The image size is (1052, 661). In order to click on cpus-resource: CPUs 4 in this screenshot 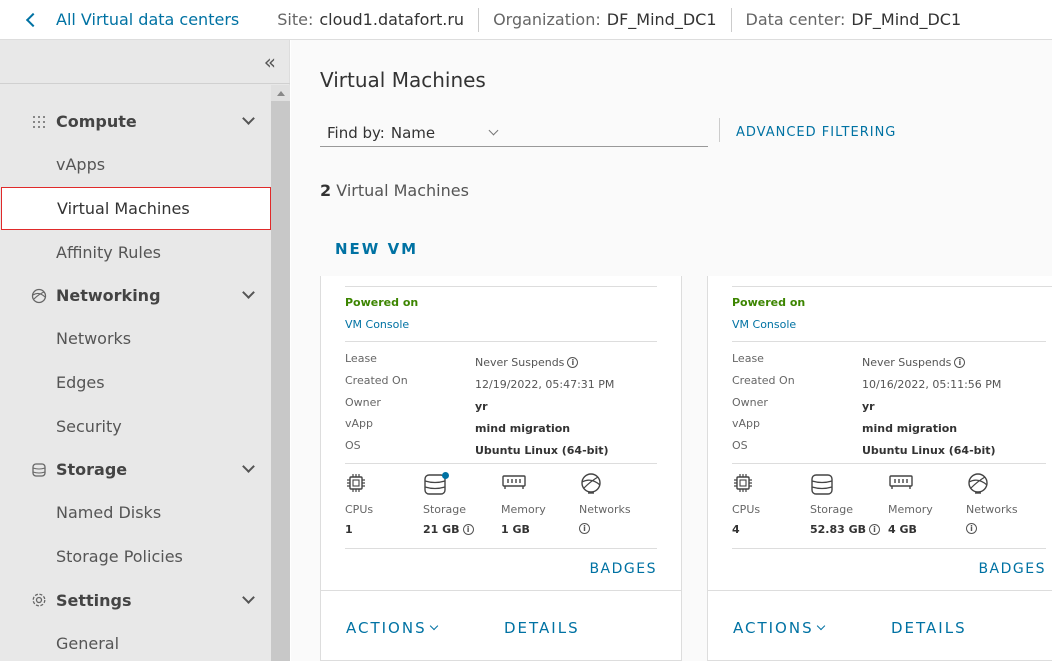, I will do `click(771, 504)`.